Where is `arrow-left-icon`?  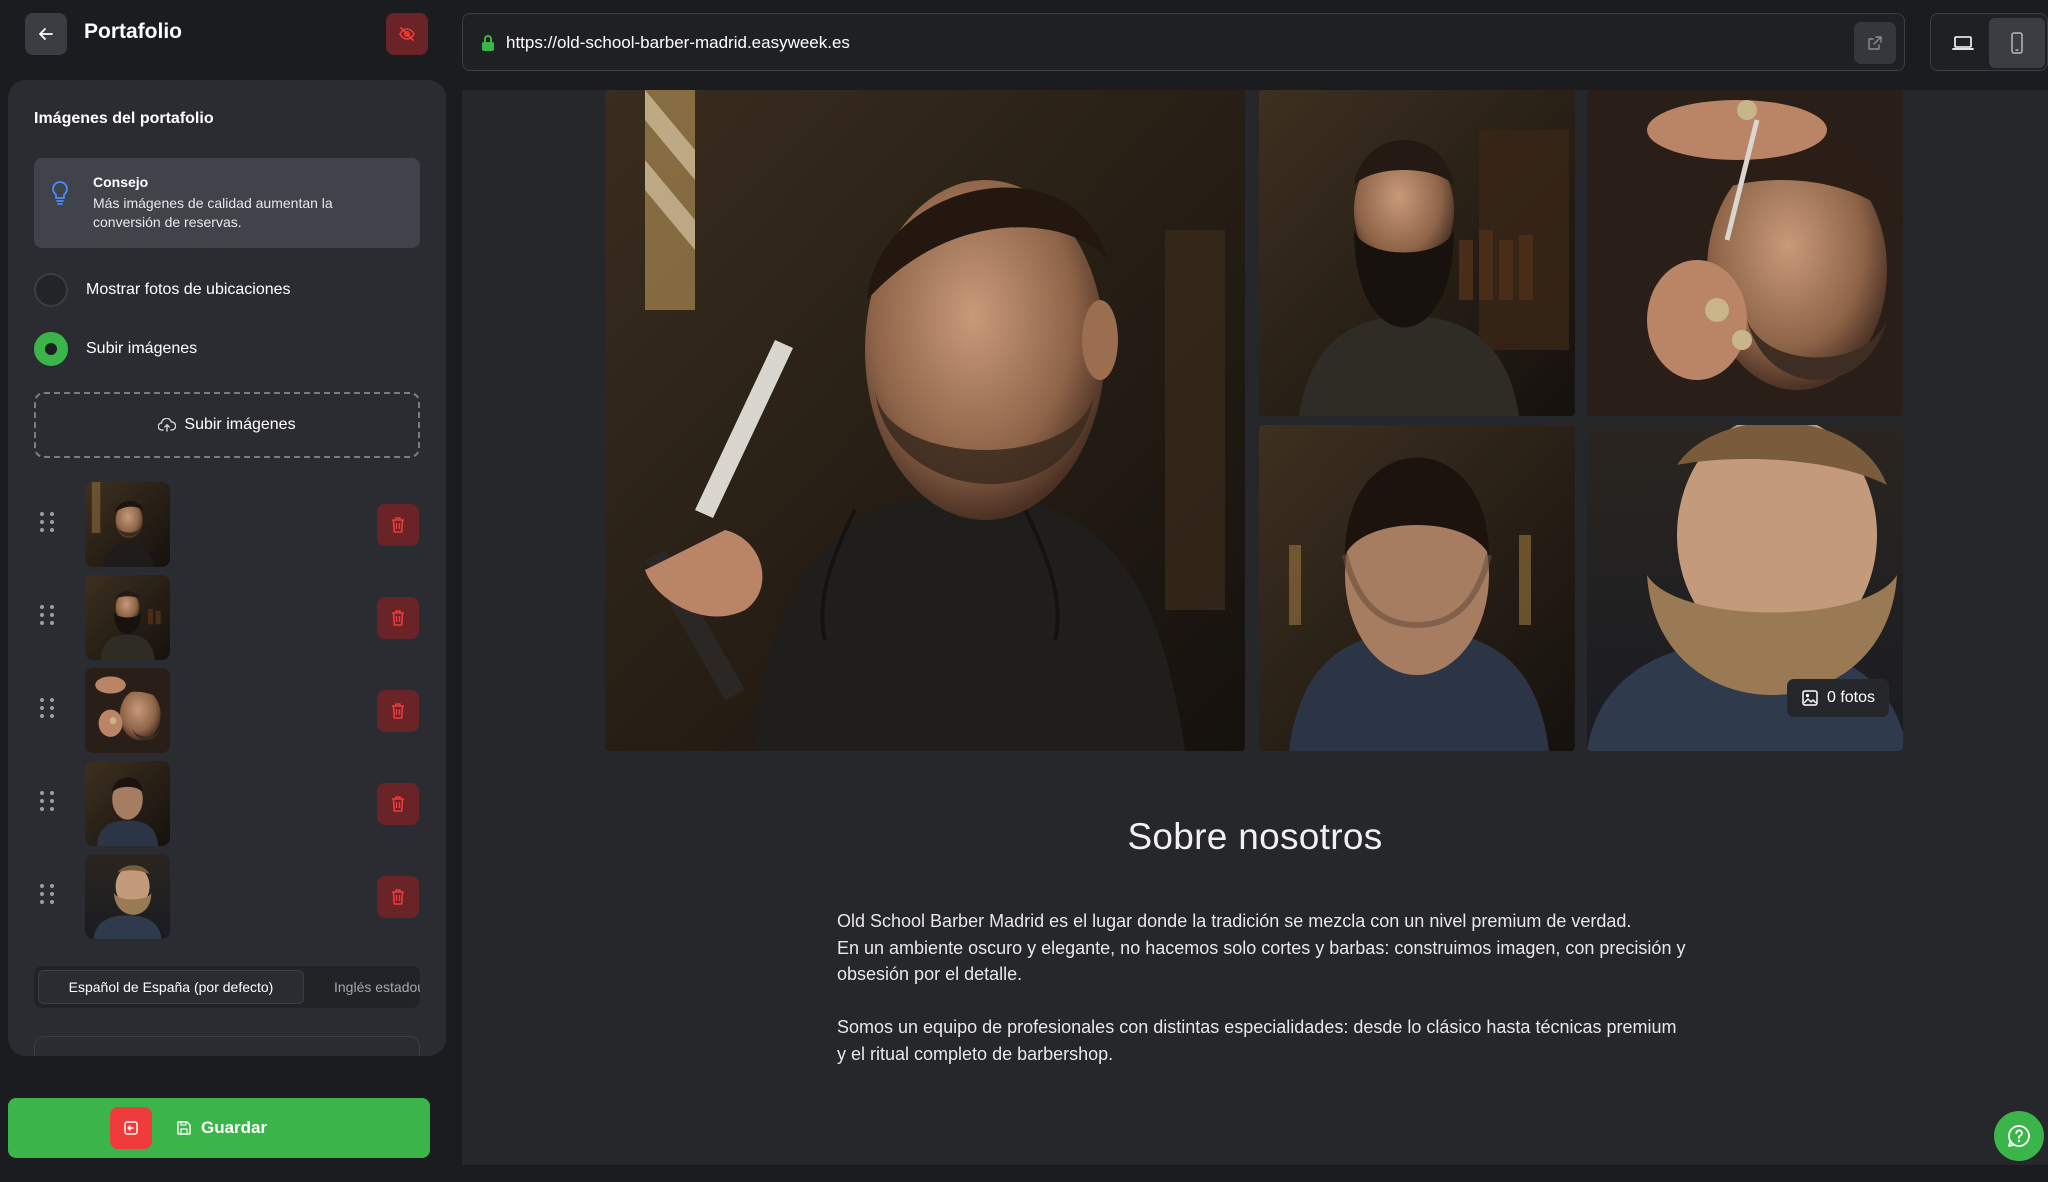 arrow-left-icon is located at coordinates (46, 34).